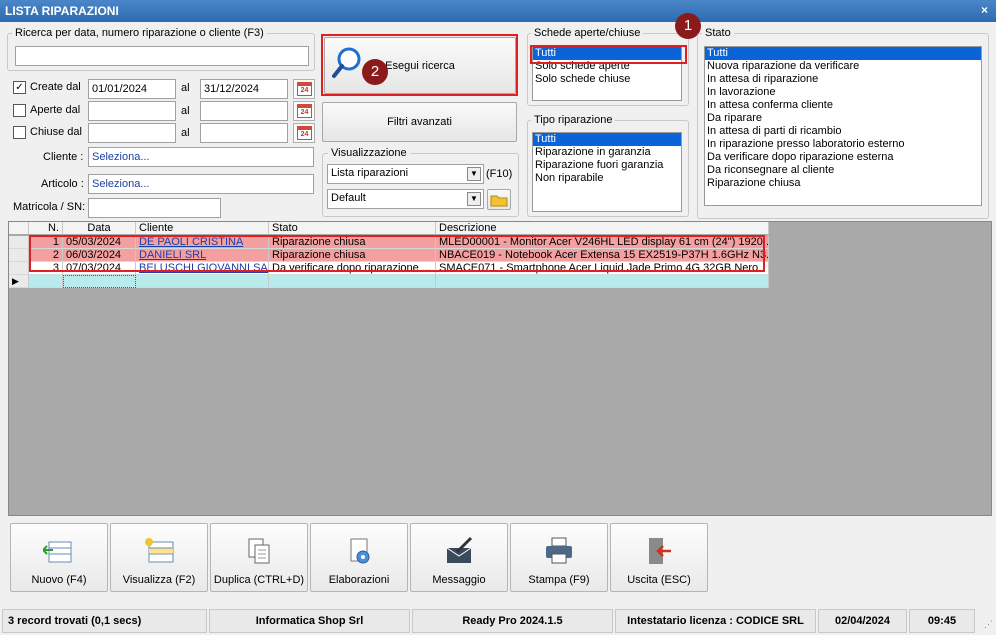 This screenshot has height=635, width=996. What do you see at coordinates (62, 184) in the screenshot?
I see `articolo-label: Articolo :` at bounding box center [62, 184].